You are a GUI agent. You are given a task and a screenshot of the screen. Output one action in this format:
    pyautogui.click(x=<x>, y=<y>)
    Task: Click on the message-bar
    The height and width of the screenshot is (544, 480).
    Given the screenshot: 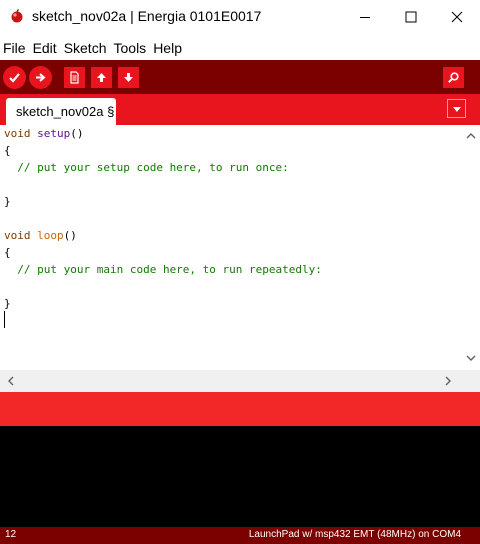 What is the action you would take?
    pyautogui.click(x=240, y=409)
    